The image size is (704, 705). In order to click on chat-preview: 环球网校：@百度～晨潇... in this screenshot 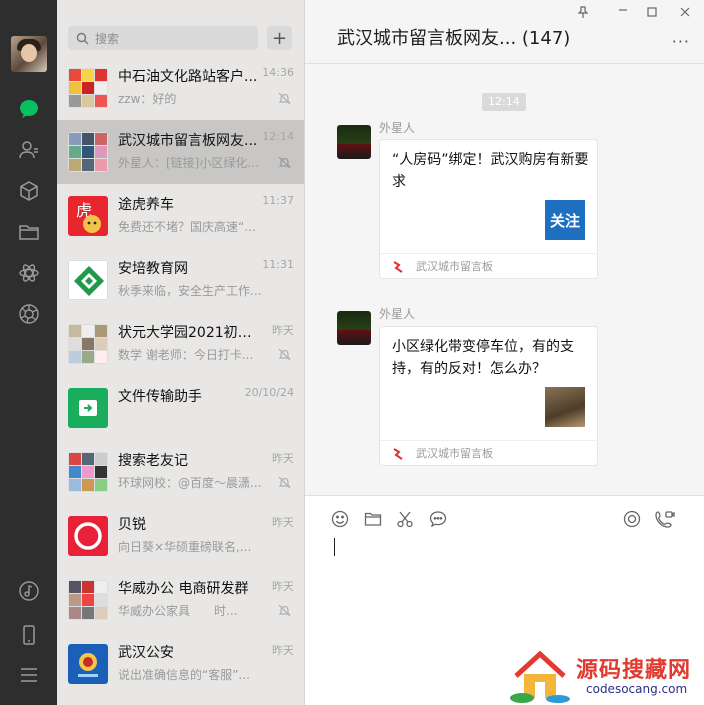, I will do `click(190, 483)`.